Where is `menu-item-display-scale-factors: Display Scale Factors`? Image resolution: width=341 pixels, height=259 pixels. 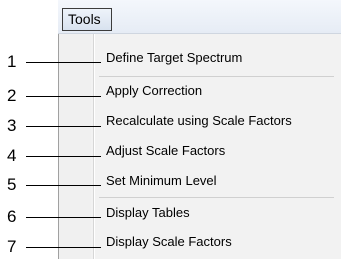
menu-item-display-scale-factors: Display Scale Factors is located at coordinates (169, 242).